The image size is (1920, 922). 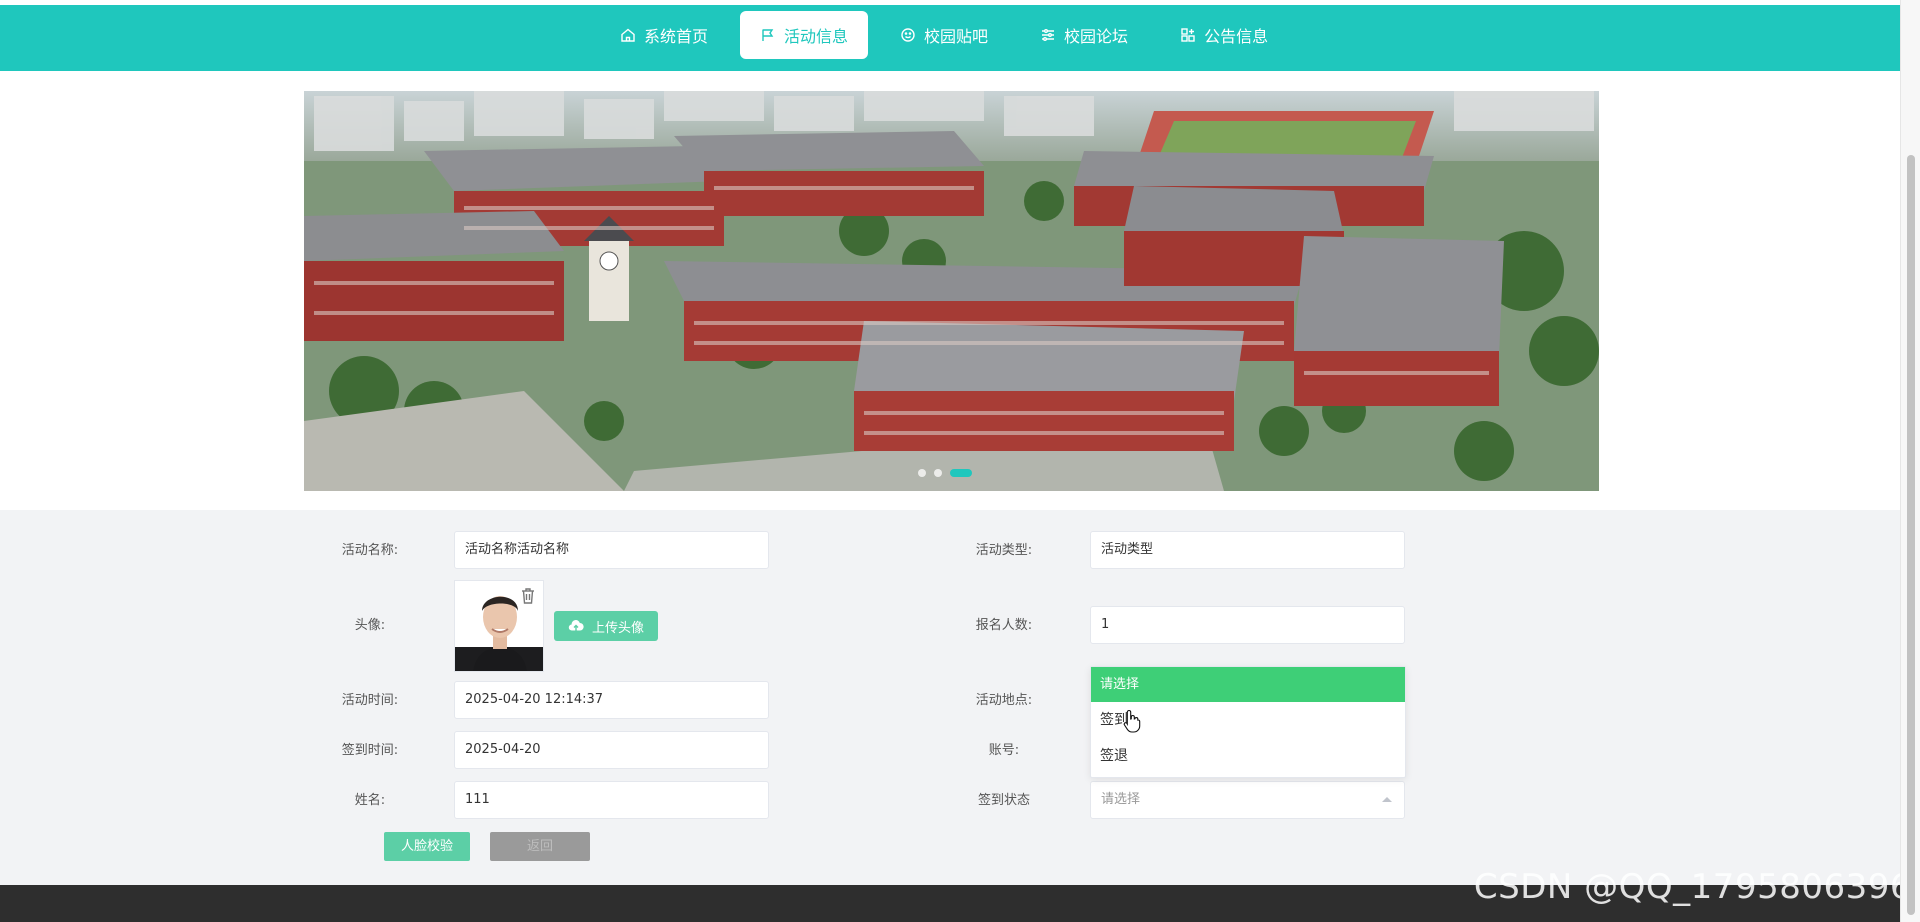 What do you see at coordinates (370, 800) in the screenshot?
I see `name-label: 姓名:` at bounding box center [370, 800].